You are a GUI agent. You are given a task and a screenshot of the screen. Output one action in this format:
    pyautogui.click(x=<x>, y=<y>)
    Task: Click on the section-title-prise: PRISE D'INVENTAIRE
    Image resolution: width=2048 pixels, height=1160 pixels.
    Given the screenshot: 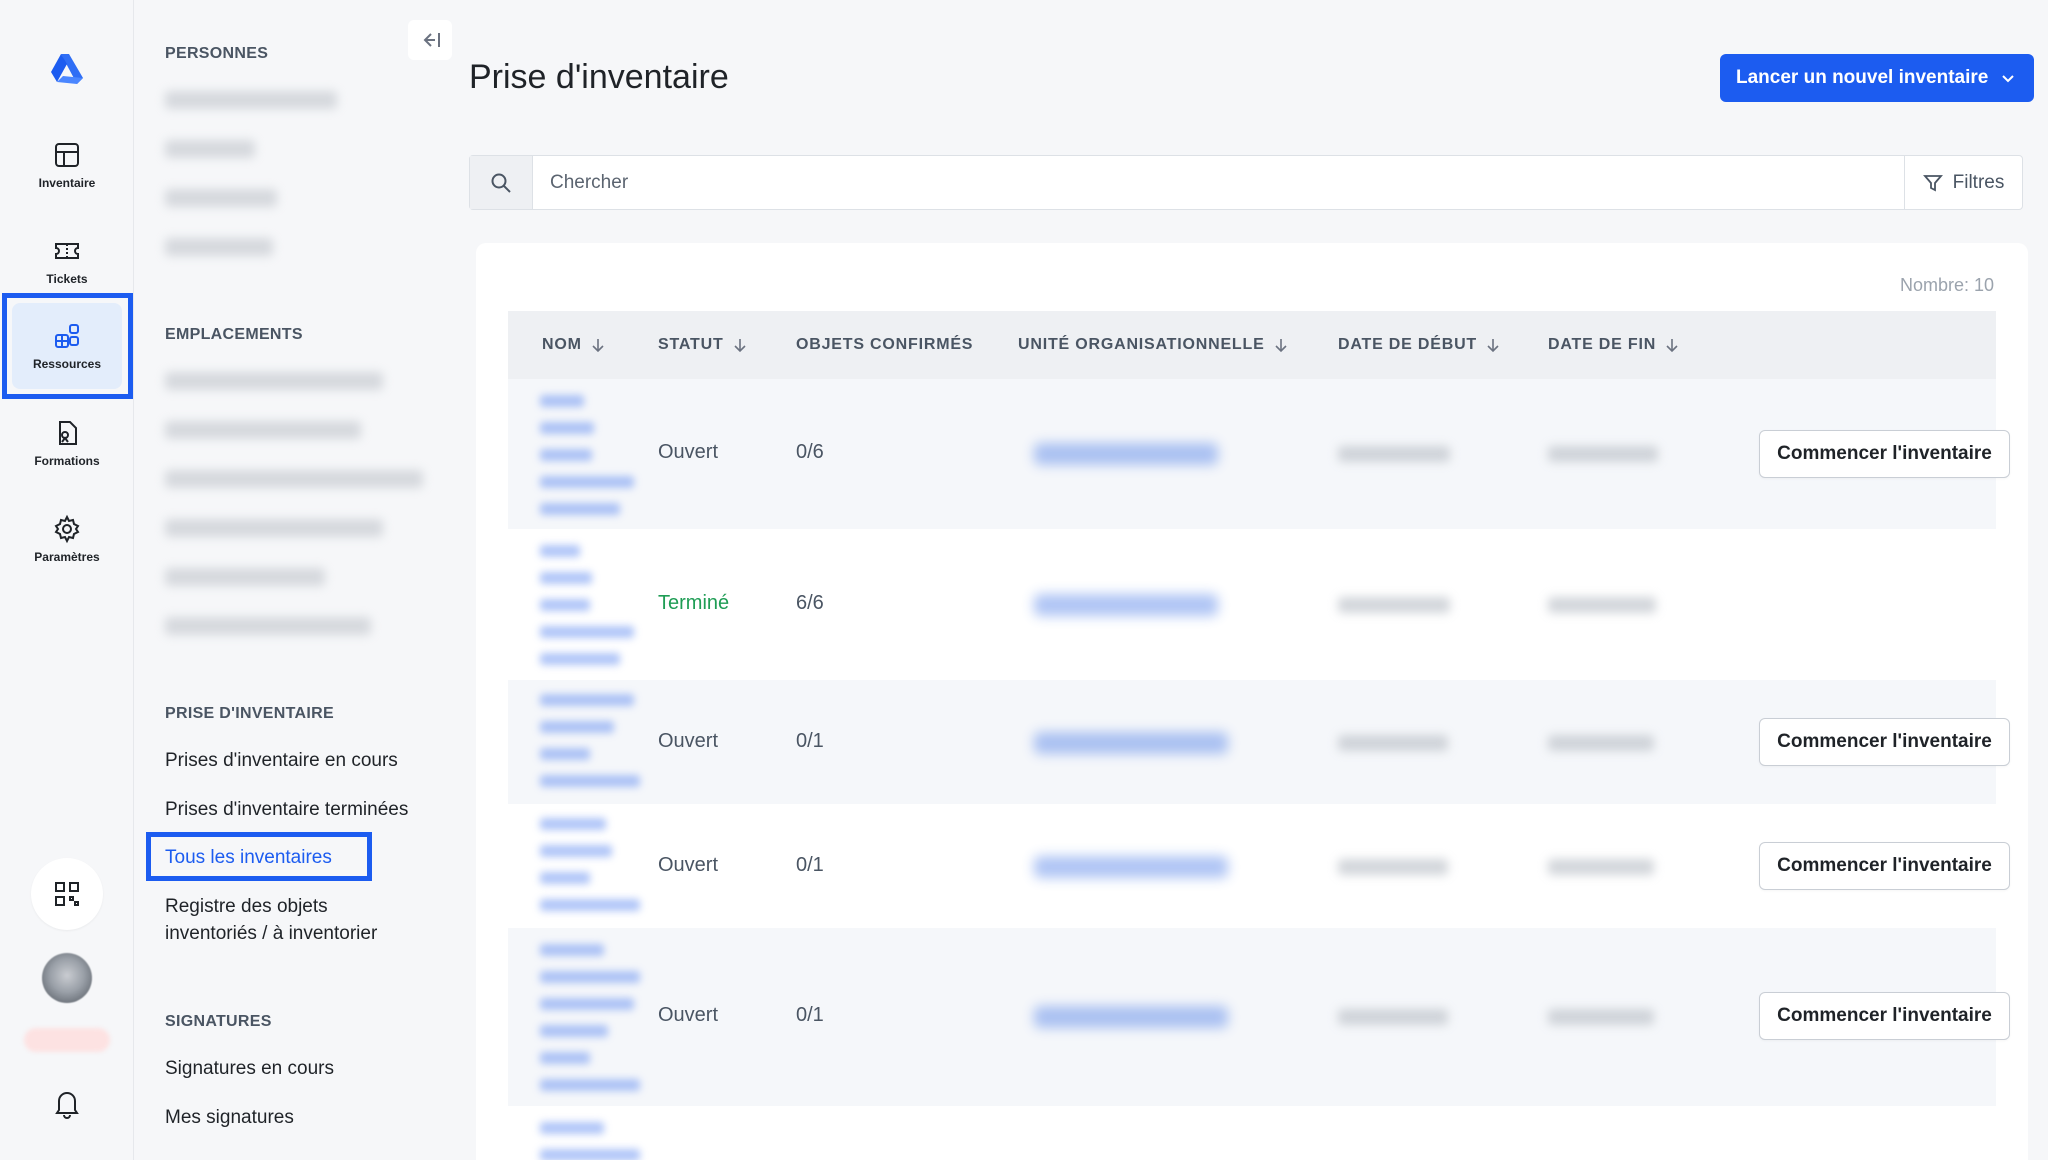 What is the action you would take?
    pyautogui.click(x=249, y=713)
    